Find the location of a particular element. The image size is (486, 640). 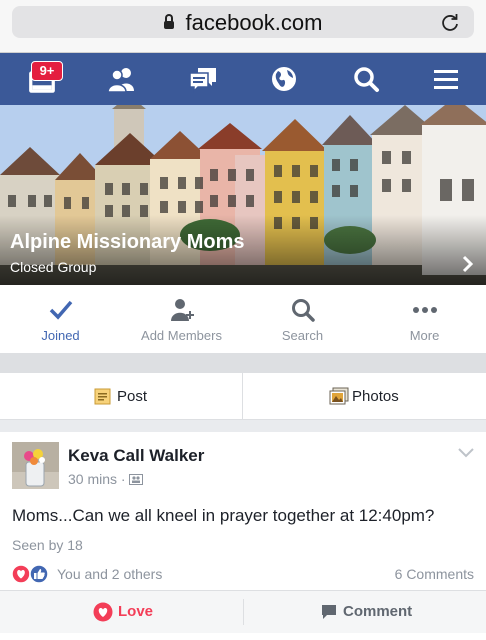

reaction-icons-group is located at coordinates (30, 574).